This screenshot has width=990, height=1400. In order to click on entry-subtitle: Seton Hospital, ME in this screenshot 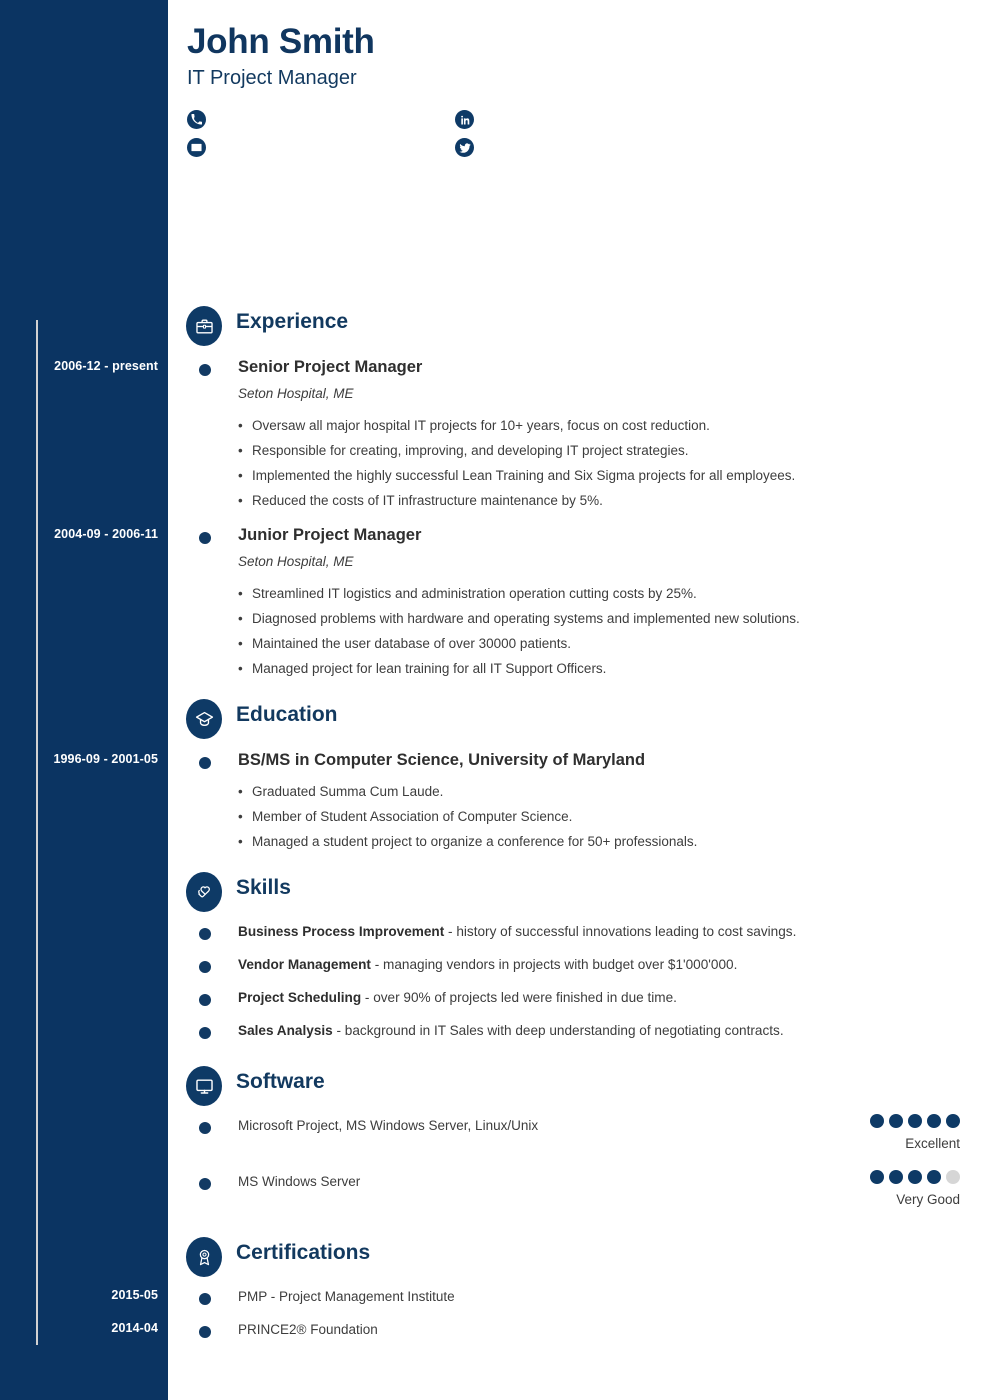, I will do `click(296, 561)`.